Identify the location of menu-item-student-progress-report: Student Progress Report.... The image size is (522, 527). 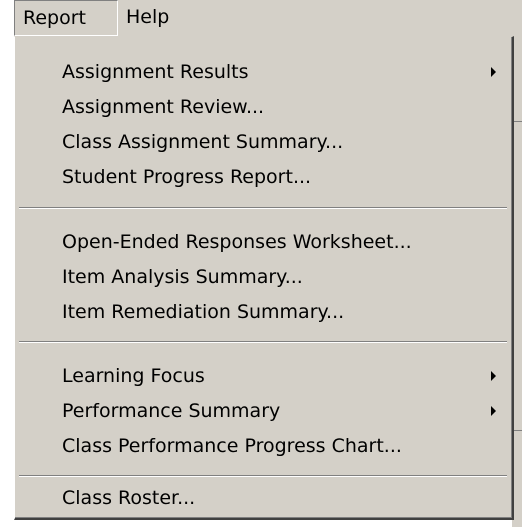
(263, 177).